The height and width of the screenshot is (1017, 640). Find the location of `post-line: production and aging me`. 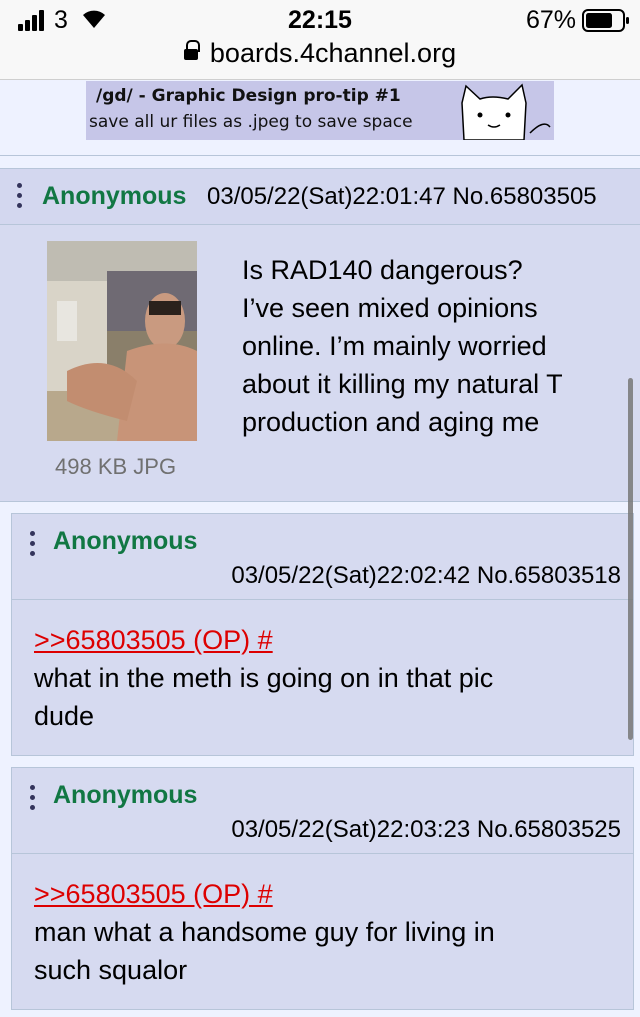

post-line: production and aging me is located at coordinates (391, 422).